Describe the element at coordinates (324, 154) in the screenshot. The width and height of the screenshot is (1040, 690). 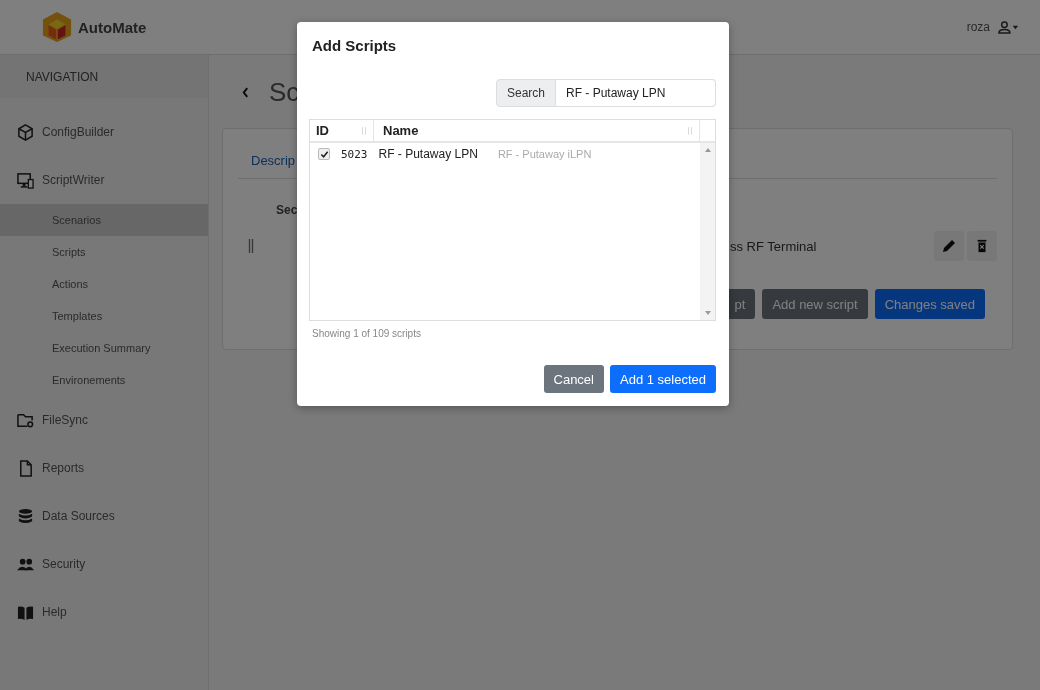
I see `row-checkbox` at that location.